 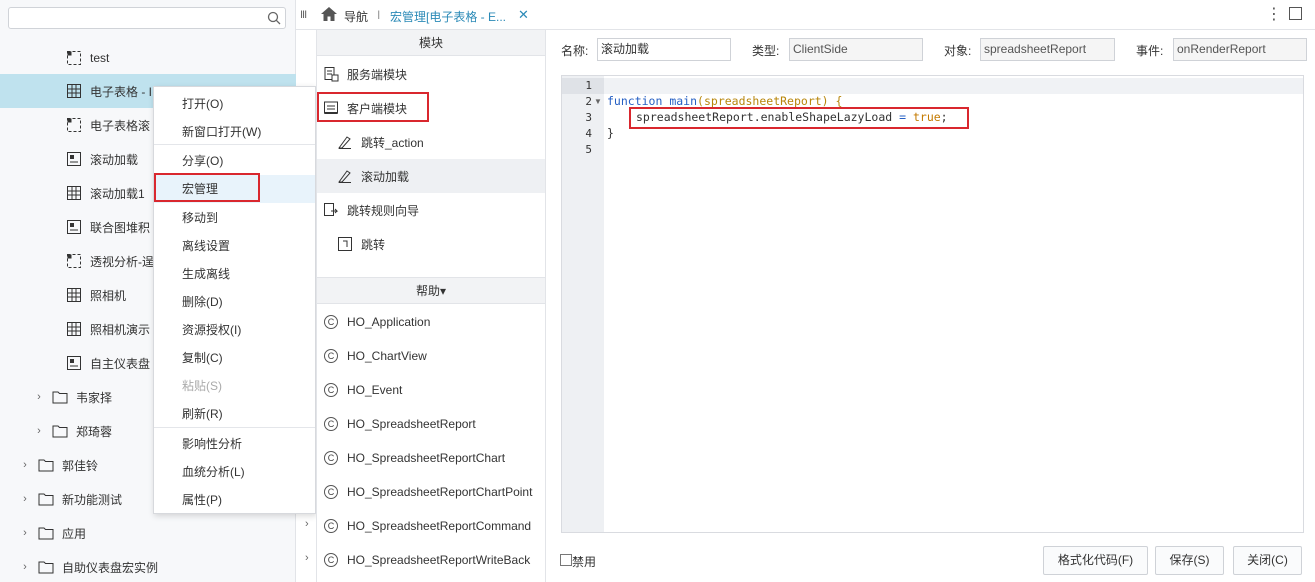 What do you see at coordinates (1189, 560) in the screenshot?
I see `save-button: 保存(S)` at bounding box center [1189, 560].